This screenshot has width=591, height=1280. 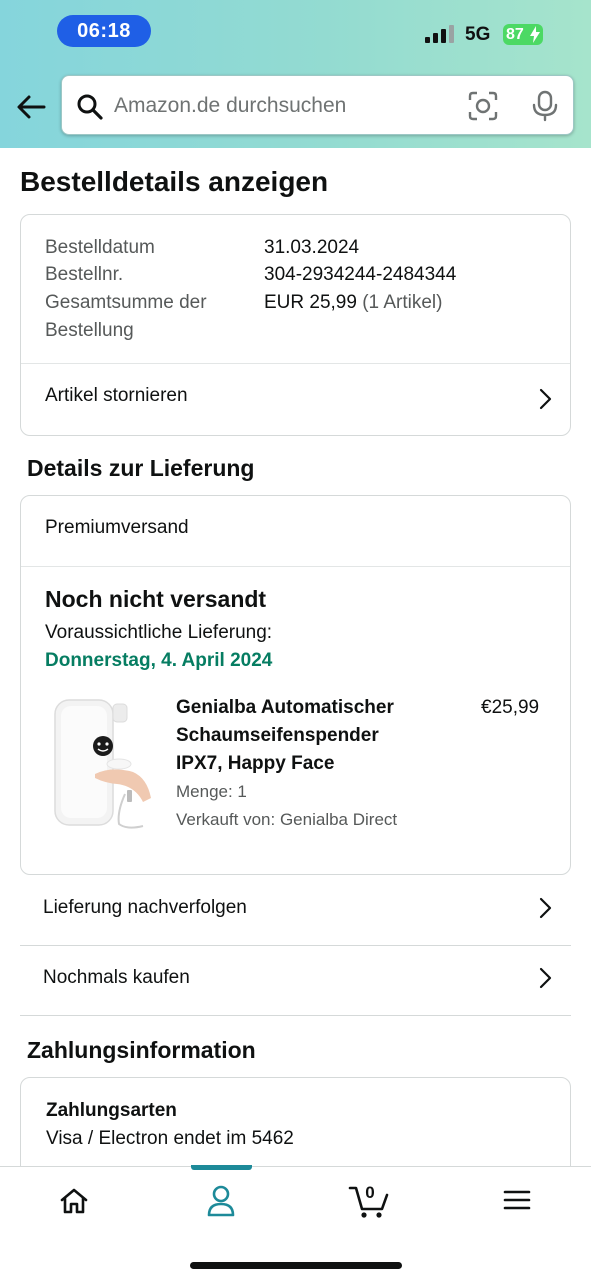 What do you see at coordinates (89, 330) in the screenshot?
I see `order-total-label-line2: Bestellung` at bounding box center [89, 330].